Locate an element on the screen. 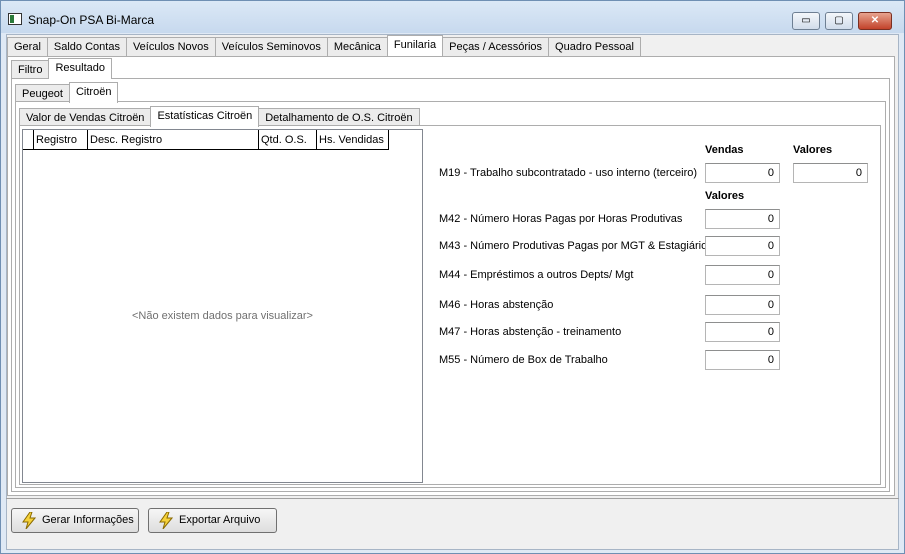 The height and width of the screenshot is (554, 905). m42-field: 0 is located at coordinates (742, 219).